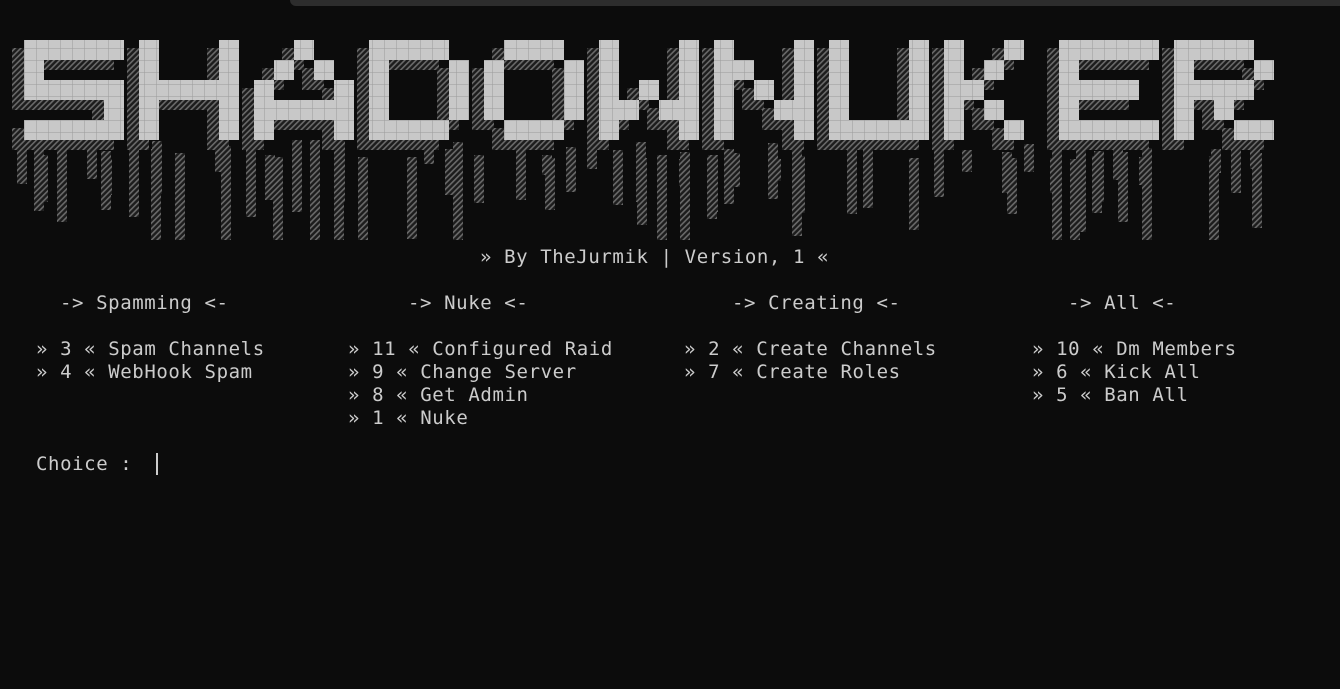 The height and width of the screenshot is (689, 1340). Describe the element at coordinates (655, 257) in the screenshot. I see `byline: » By TheJurmik | Version, 1 «` at that location.